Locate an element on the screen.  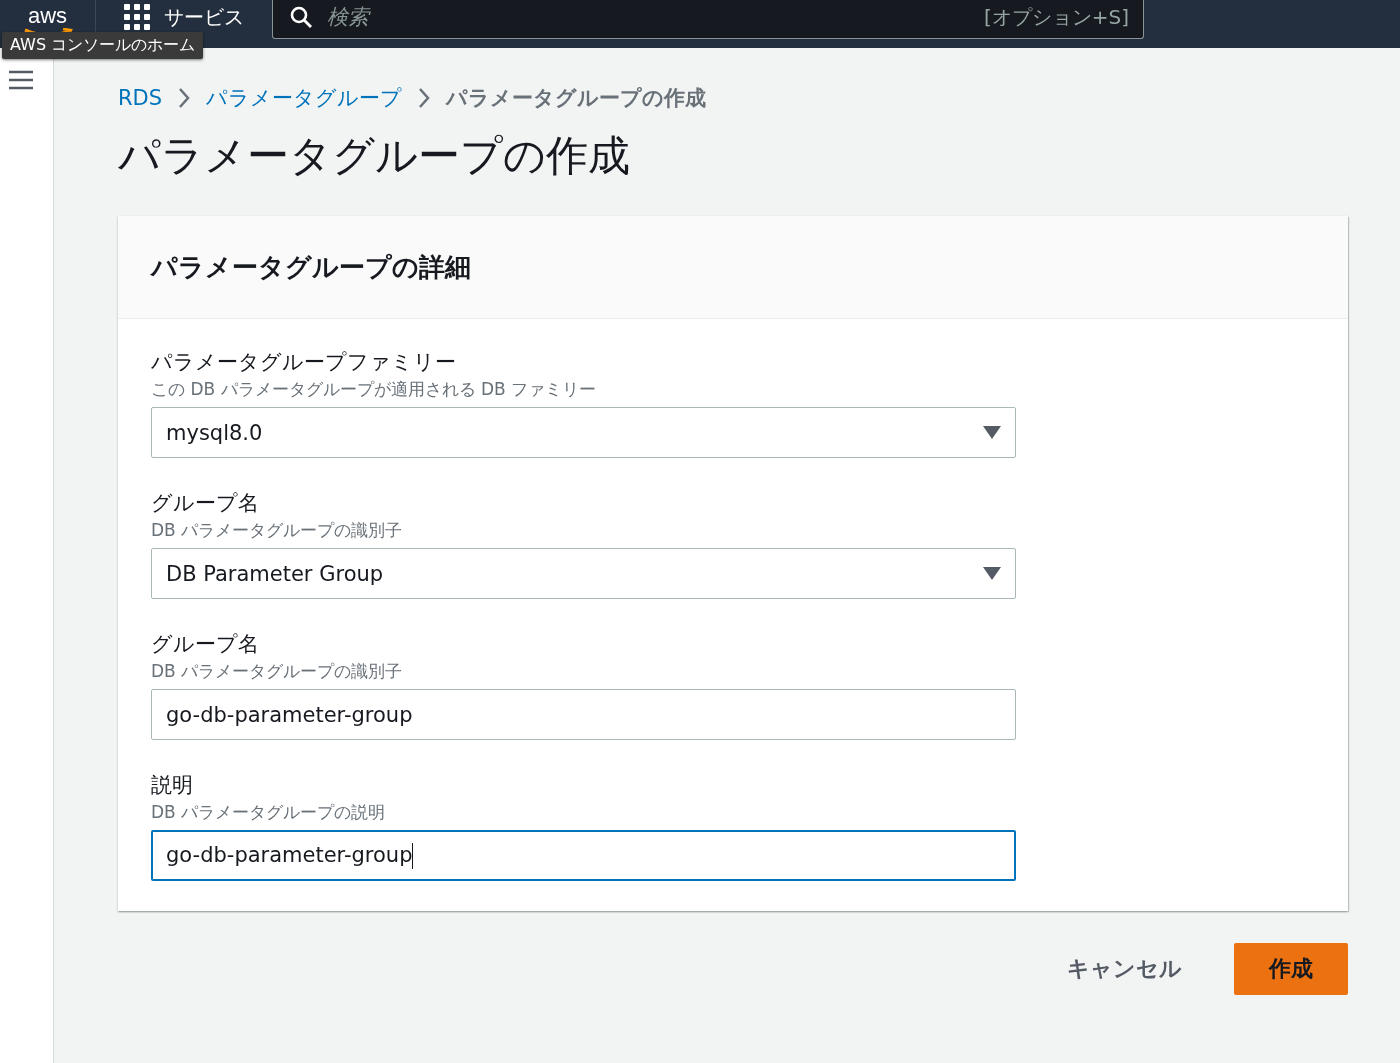
select-field: DB Parameter Group is located at coordinates (583, 573).